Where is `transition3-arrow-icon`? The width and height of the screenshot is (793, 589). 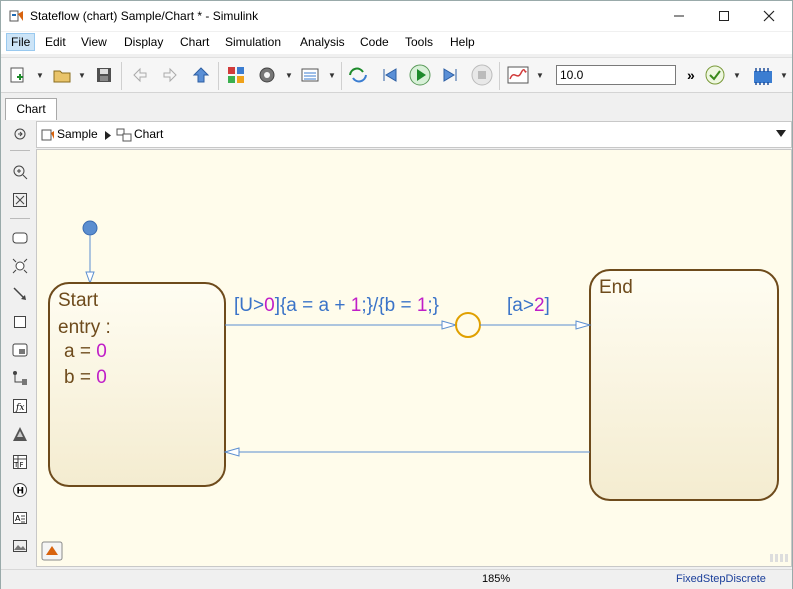 transition3-arrow-icon is located at coordinates (231, 452).